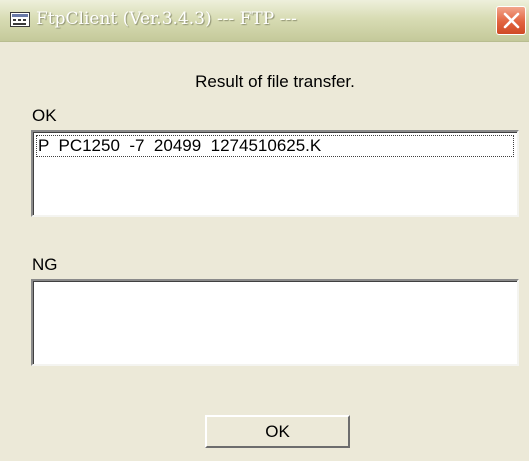  I want to click on title-bar: FtpClient (Ver.3.4.3) --- FTP ---, so click(264, 21).